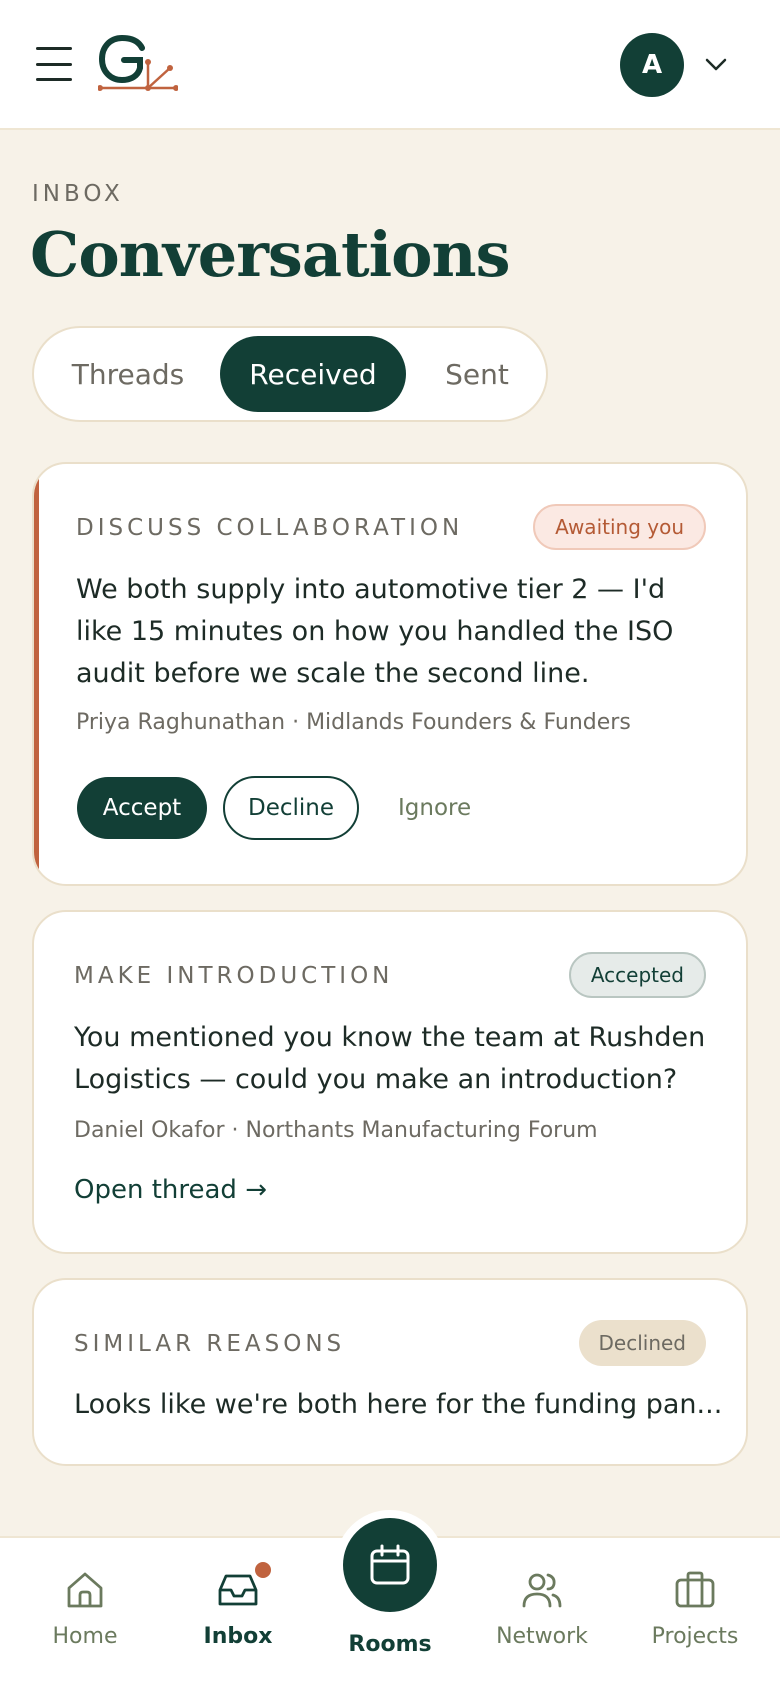 Image resolution: width=780 pixels, height=1688 pixels. Describe the element at coordinates (270, 254) in the screenshot. I see `page-title: Conversations` at that location.